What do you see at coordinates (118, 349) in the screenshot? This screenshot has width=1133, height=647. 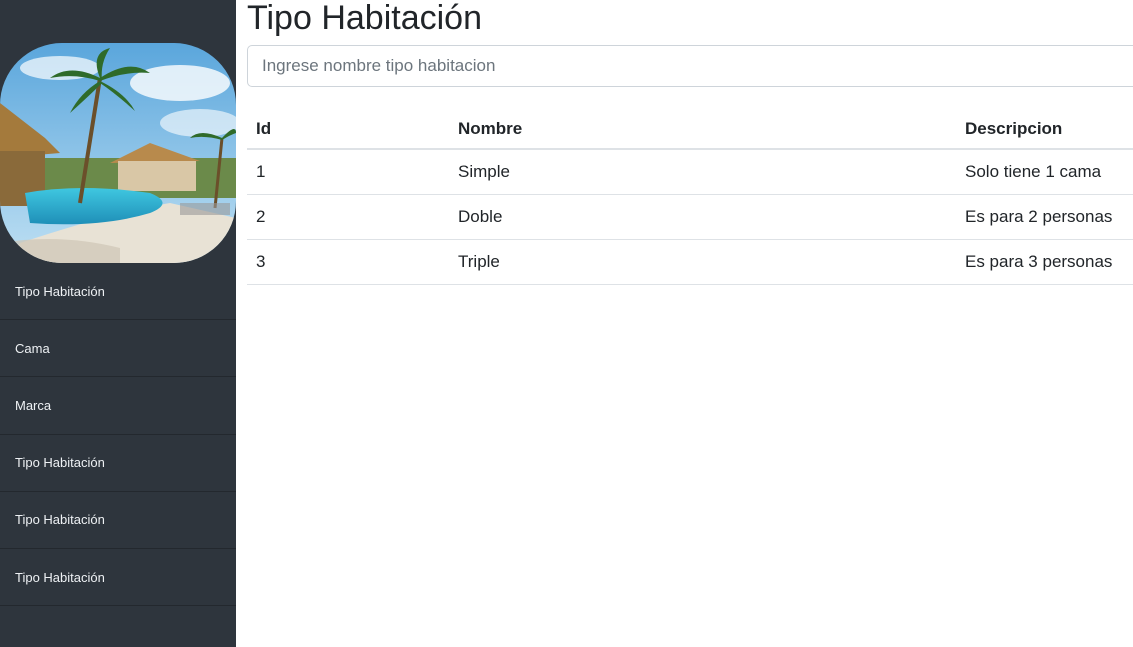 I see `sidebar-item-cama: Cama` at bounding box center [118, 349].